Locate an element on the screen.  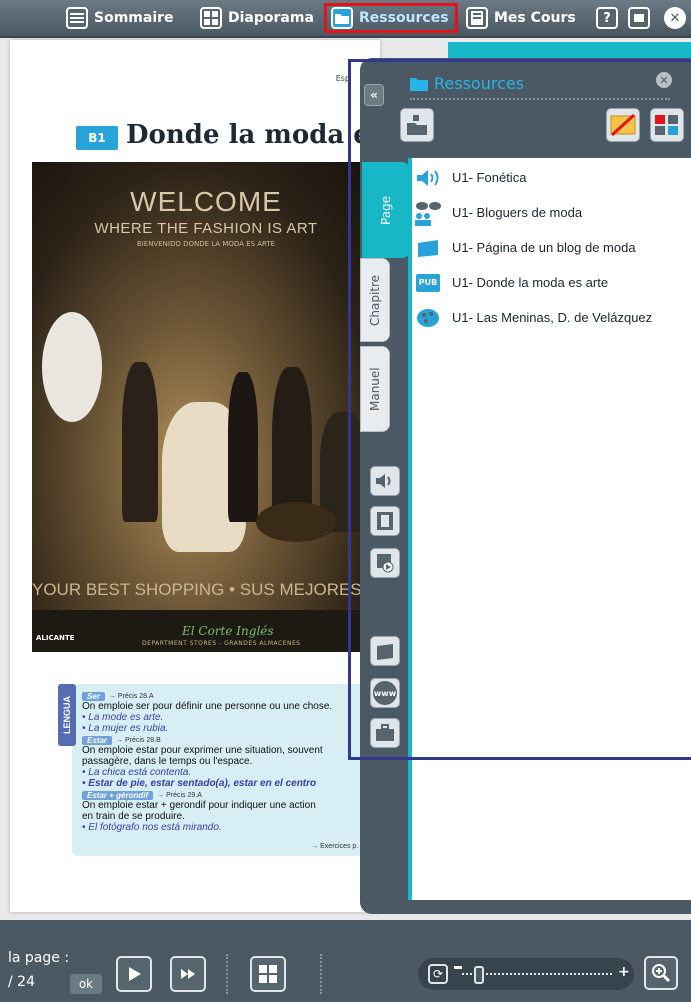
resource-label: U1- Las Meninas, D. de Velázquez is located at coordinates (552, 317).